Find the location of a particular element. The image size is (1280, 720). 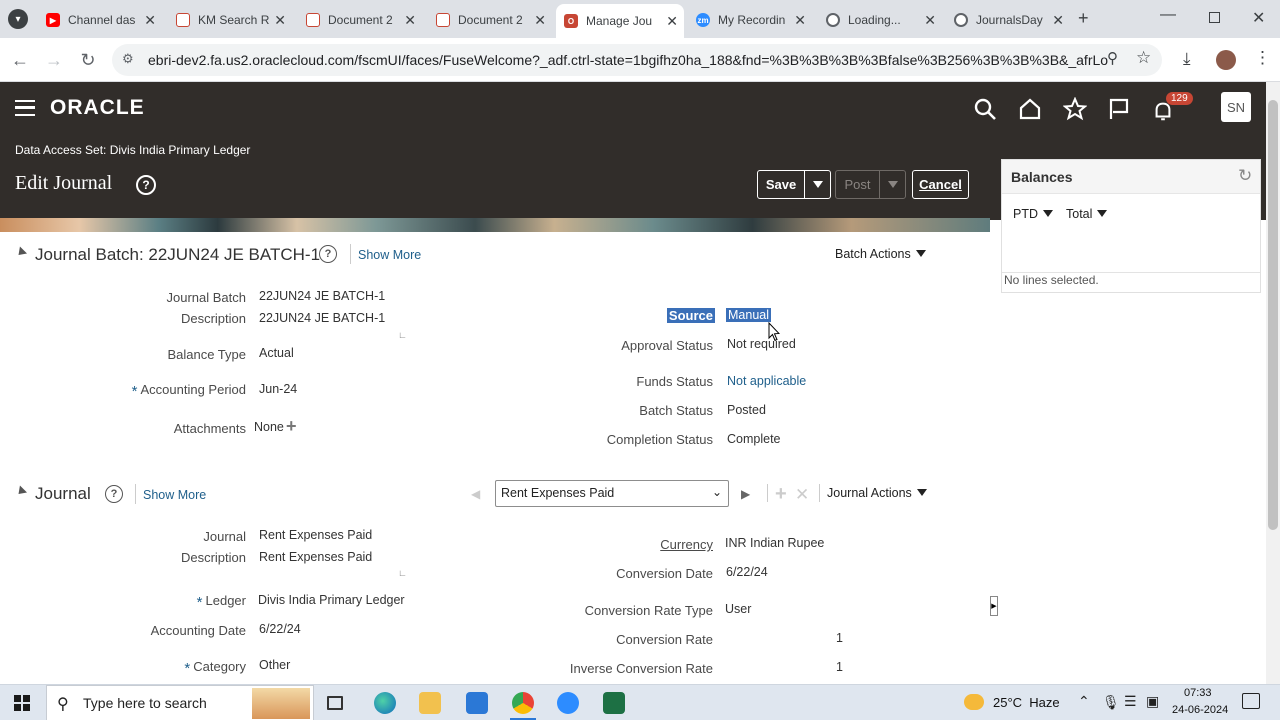

weather-text: 25°C Haze is located at coordinates (1026, 702).